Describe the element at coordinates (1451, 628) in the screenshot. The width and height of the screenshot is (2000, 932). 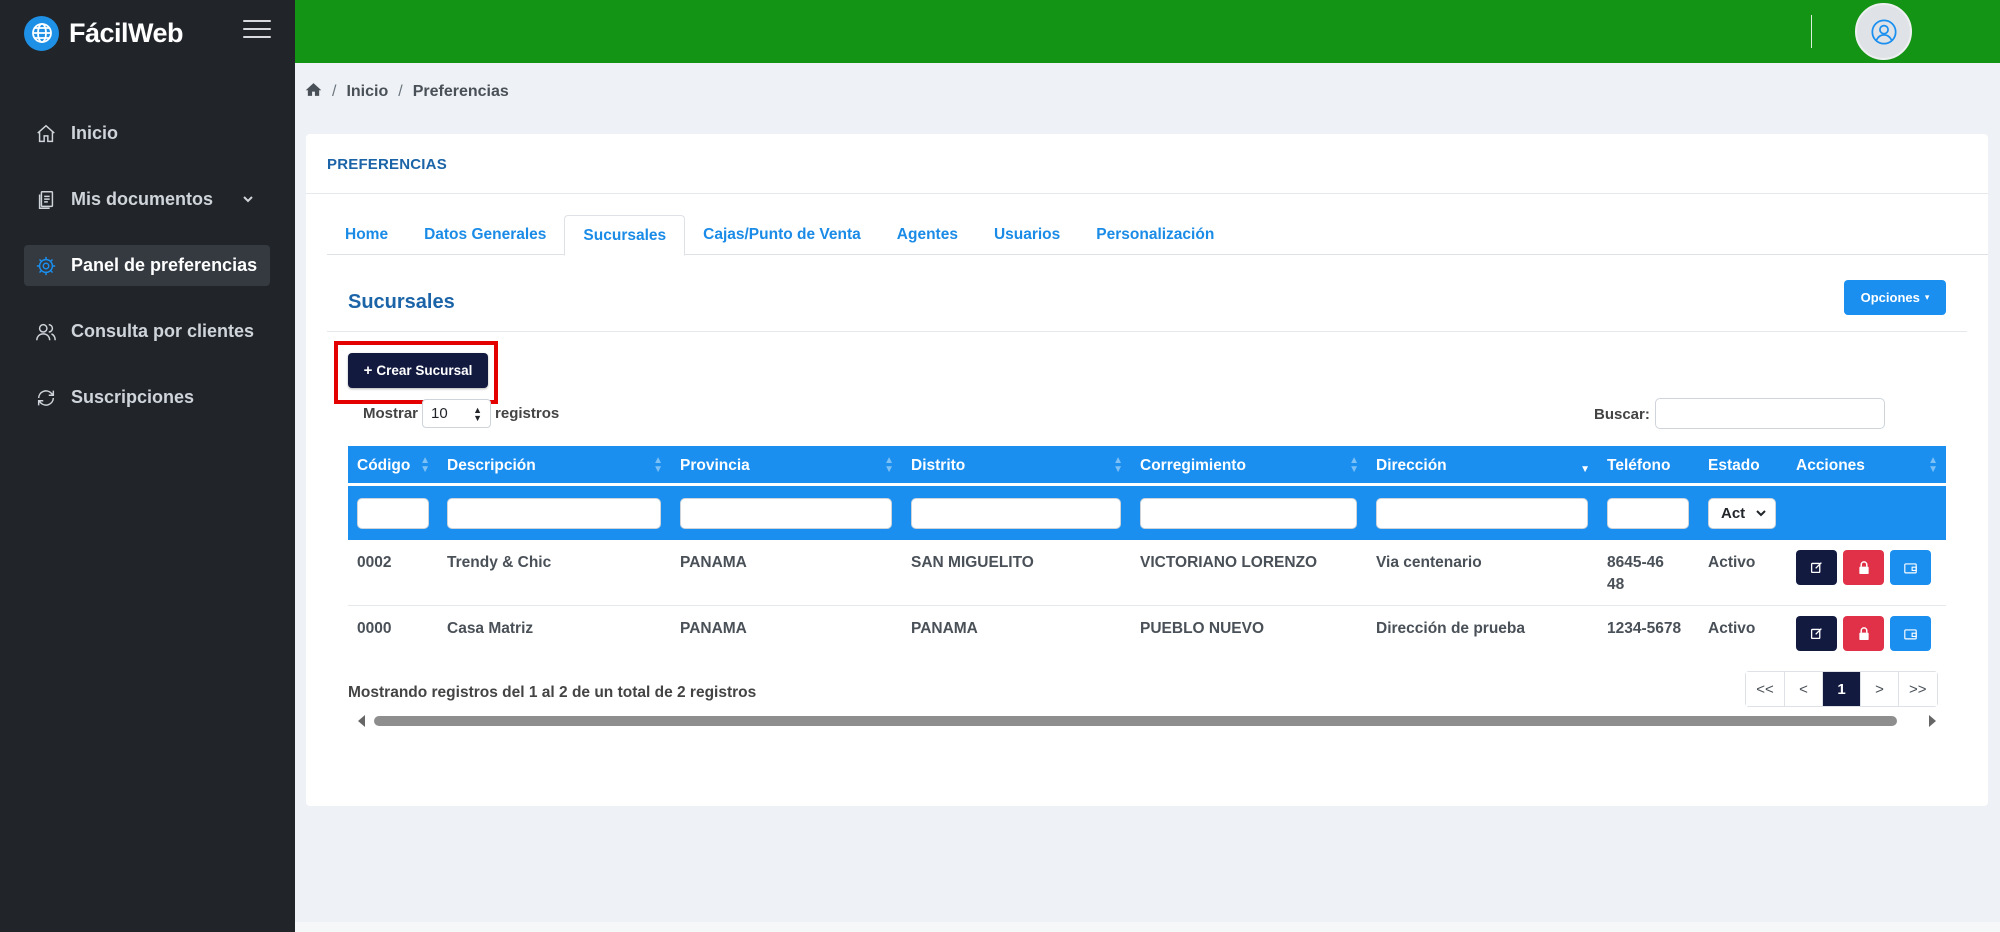
I see `cell-direccion: Dirección de prueba` at that location.